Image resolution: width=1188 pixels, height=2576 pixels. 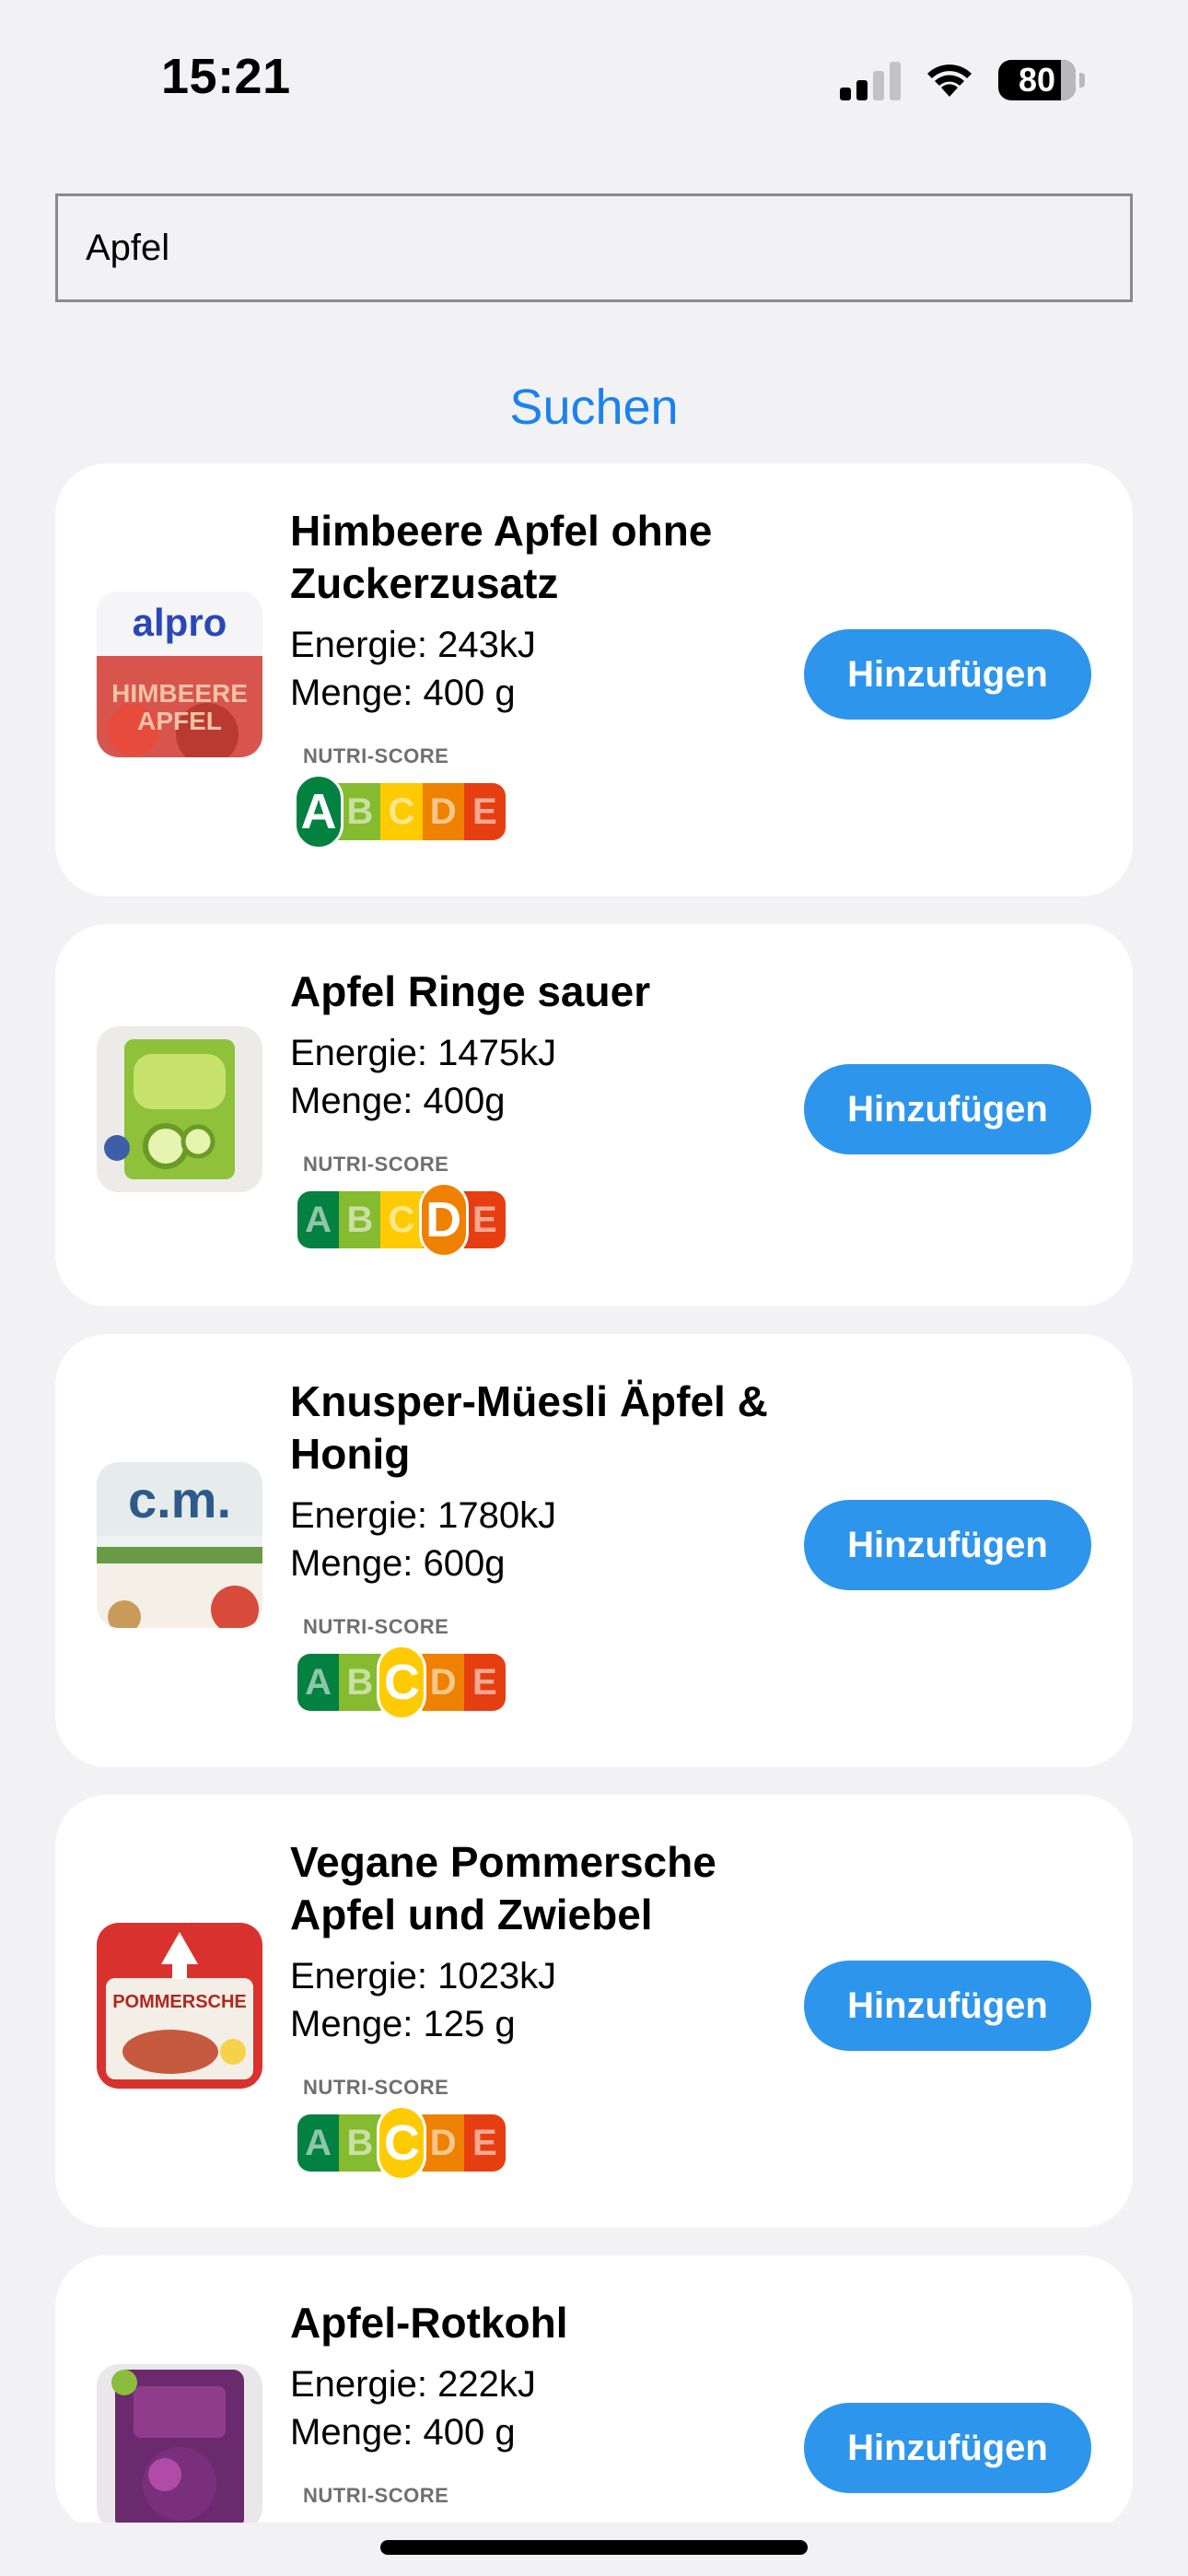 I want to click on product-name-line: Apfel Ringe sauer, so click(x=470, y=991).